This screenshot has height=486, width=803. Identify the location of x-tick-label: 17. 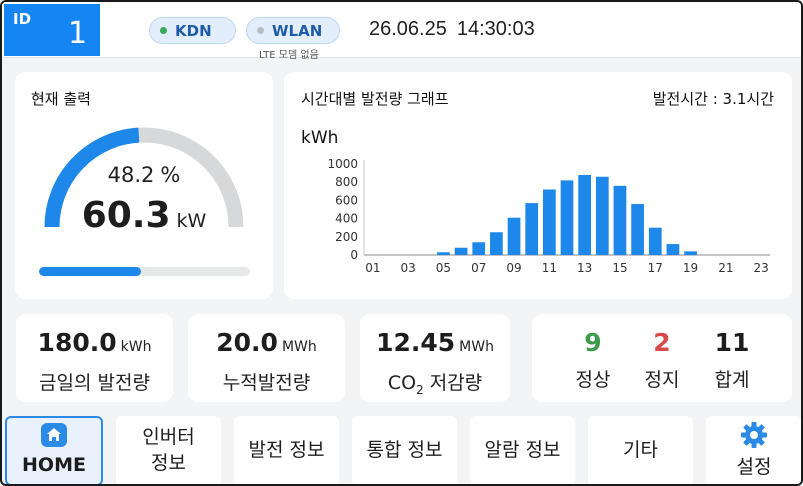
(655, 268).